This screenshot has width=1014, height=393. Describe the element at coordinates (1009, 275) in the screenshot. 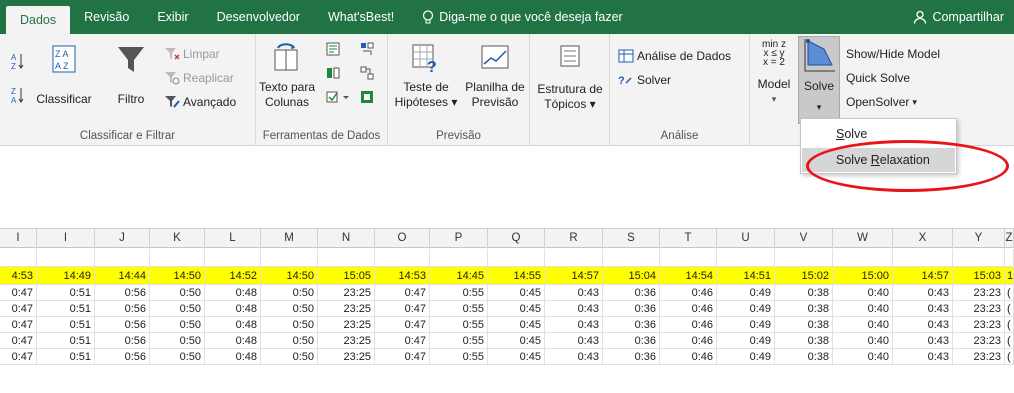

I see `cell: 15` at that location.